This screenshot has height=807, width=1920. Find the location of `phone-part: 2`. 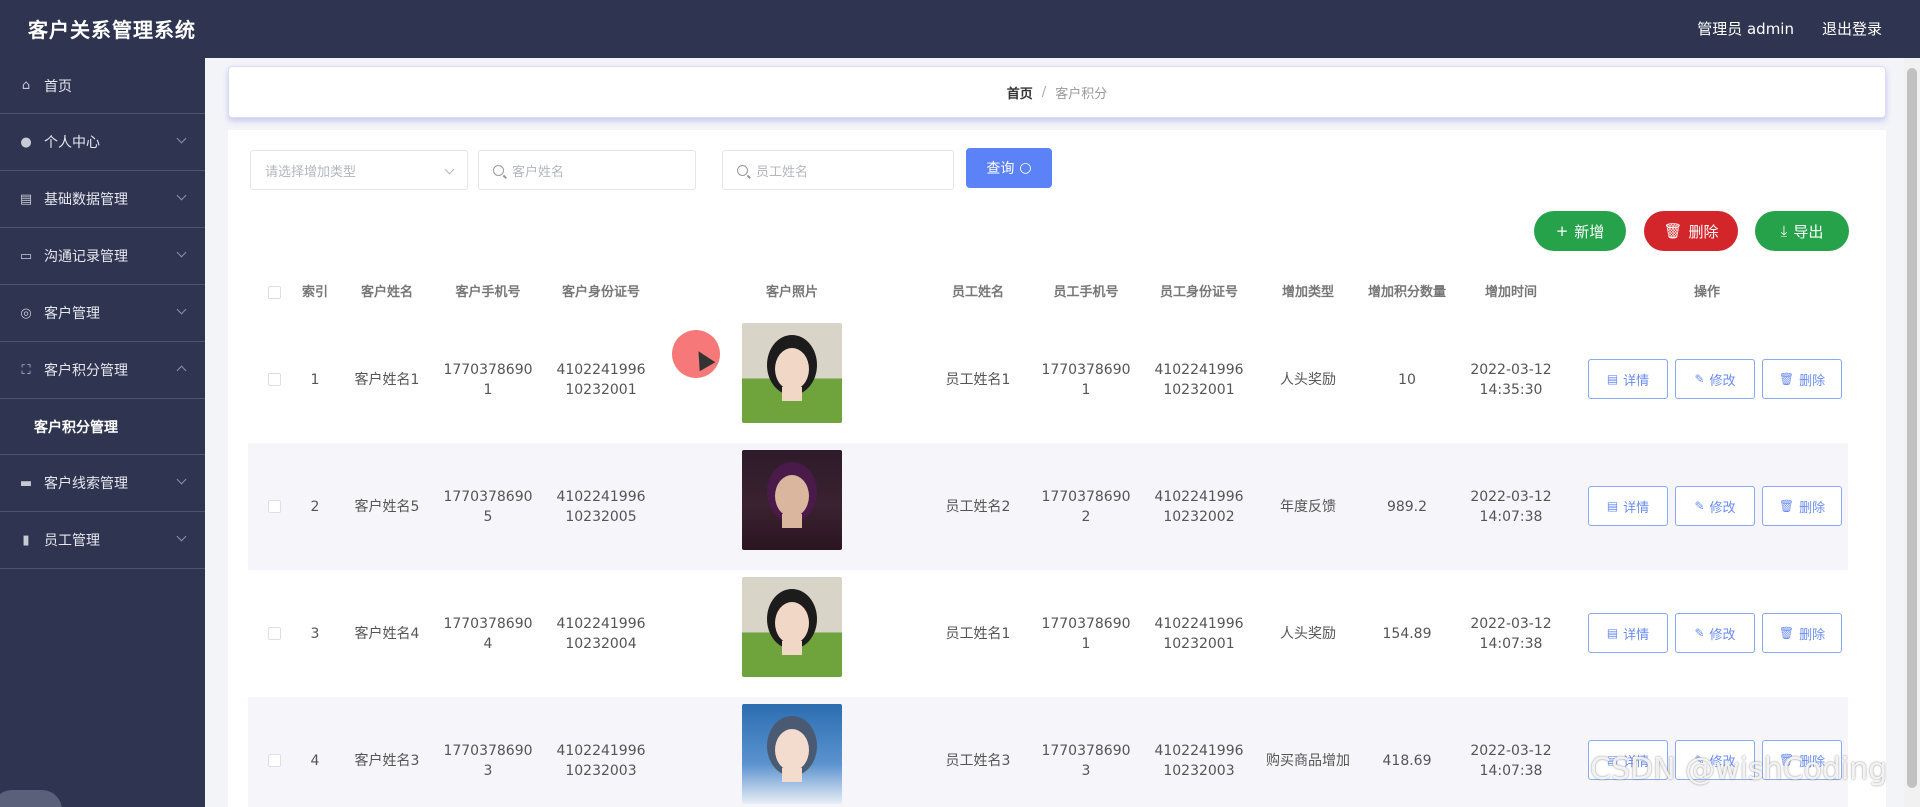

phone-part: 2 is located at coordinates (1086, 516).